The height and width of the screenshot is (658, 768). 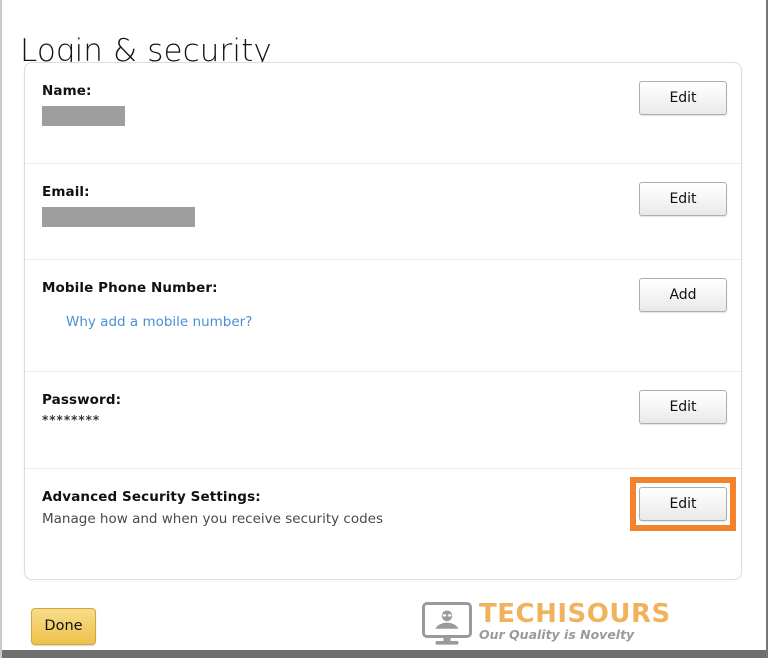 I want to click on advanced-security-label: Advanced Security Settings:, so click(x=151, y=497).